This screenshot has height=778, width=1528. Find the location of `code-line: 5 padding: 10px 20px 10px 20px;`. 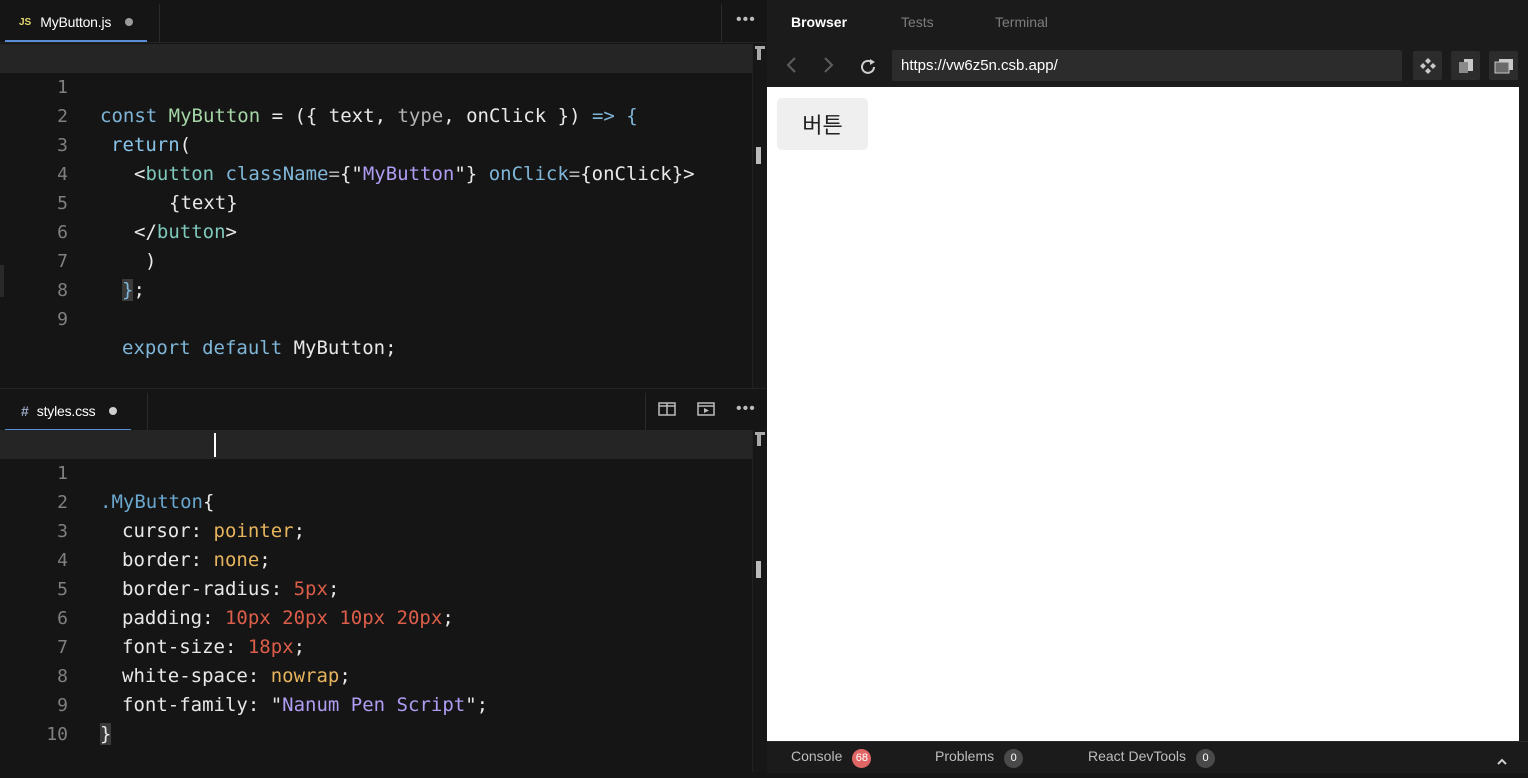

code-line: 5 padding: 10px 20px 10px 20px; is located at coordinates (383, 587).